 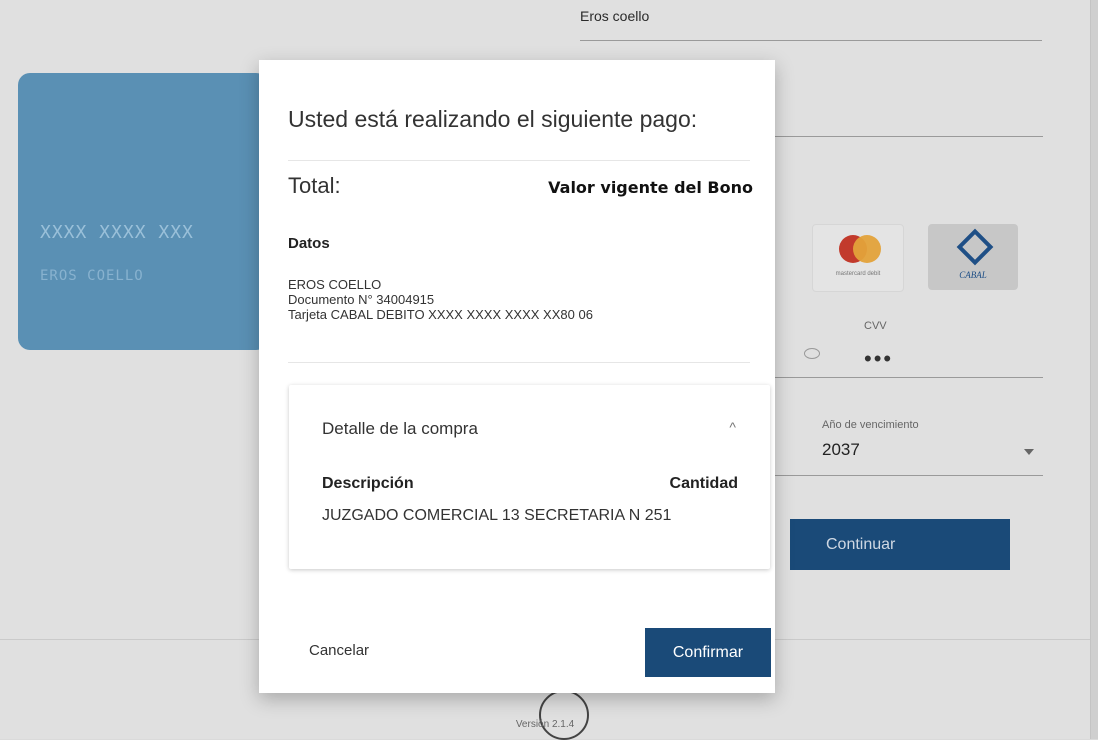 What do you see at coordinates (339, 650) in the screenshot?
I see `cancel-button: Cancelar` at bounding box center [339, 650].